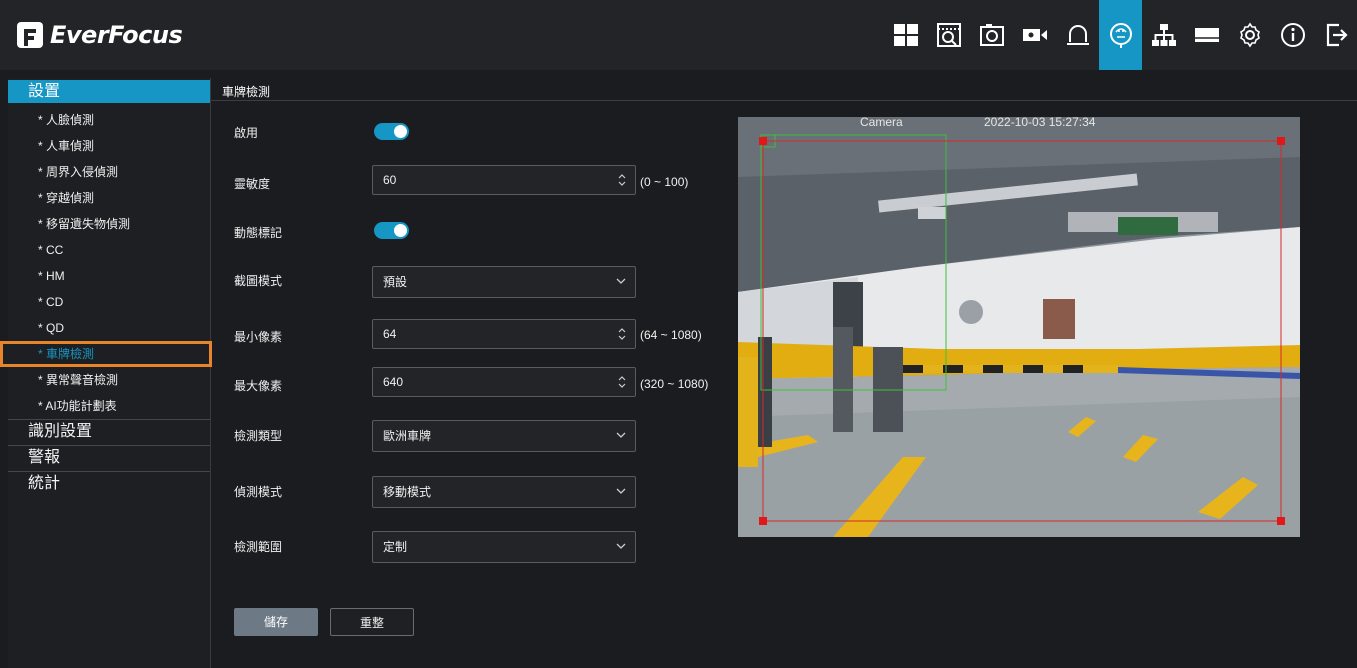 The height and width of the screenshot is (668, 1357). I want to click on crop-mode-label: 截圖模式, so click(258, 281).